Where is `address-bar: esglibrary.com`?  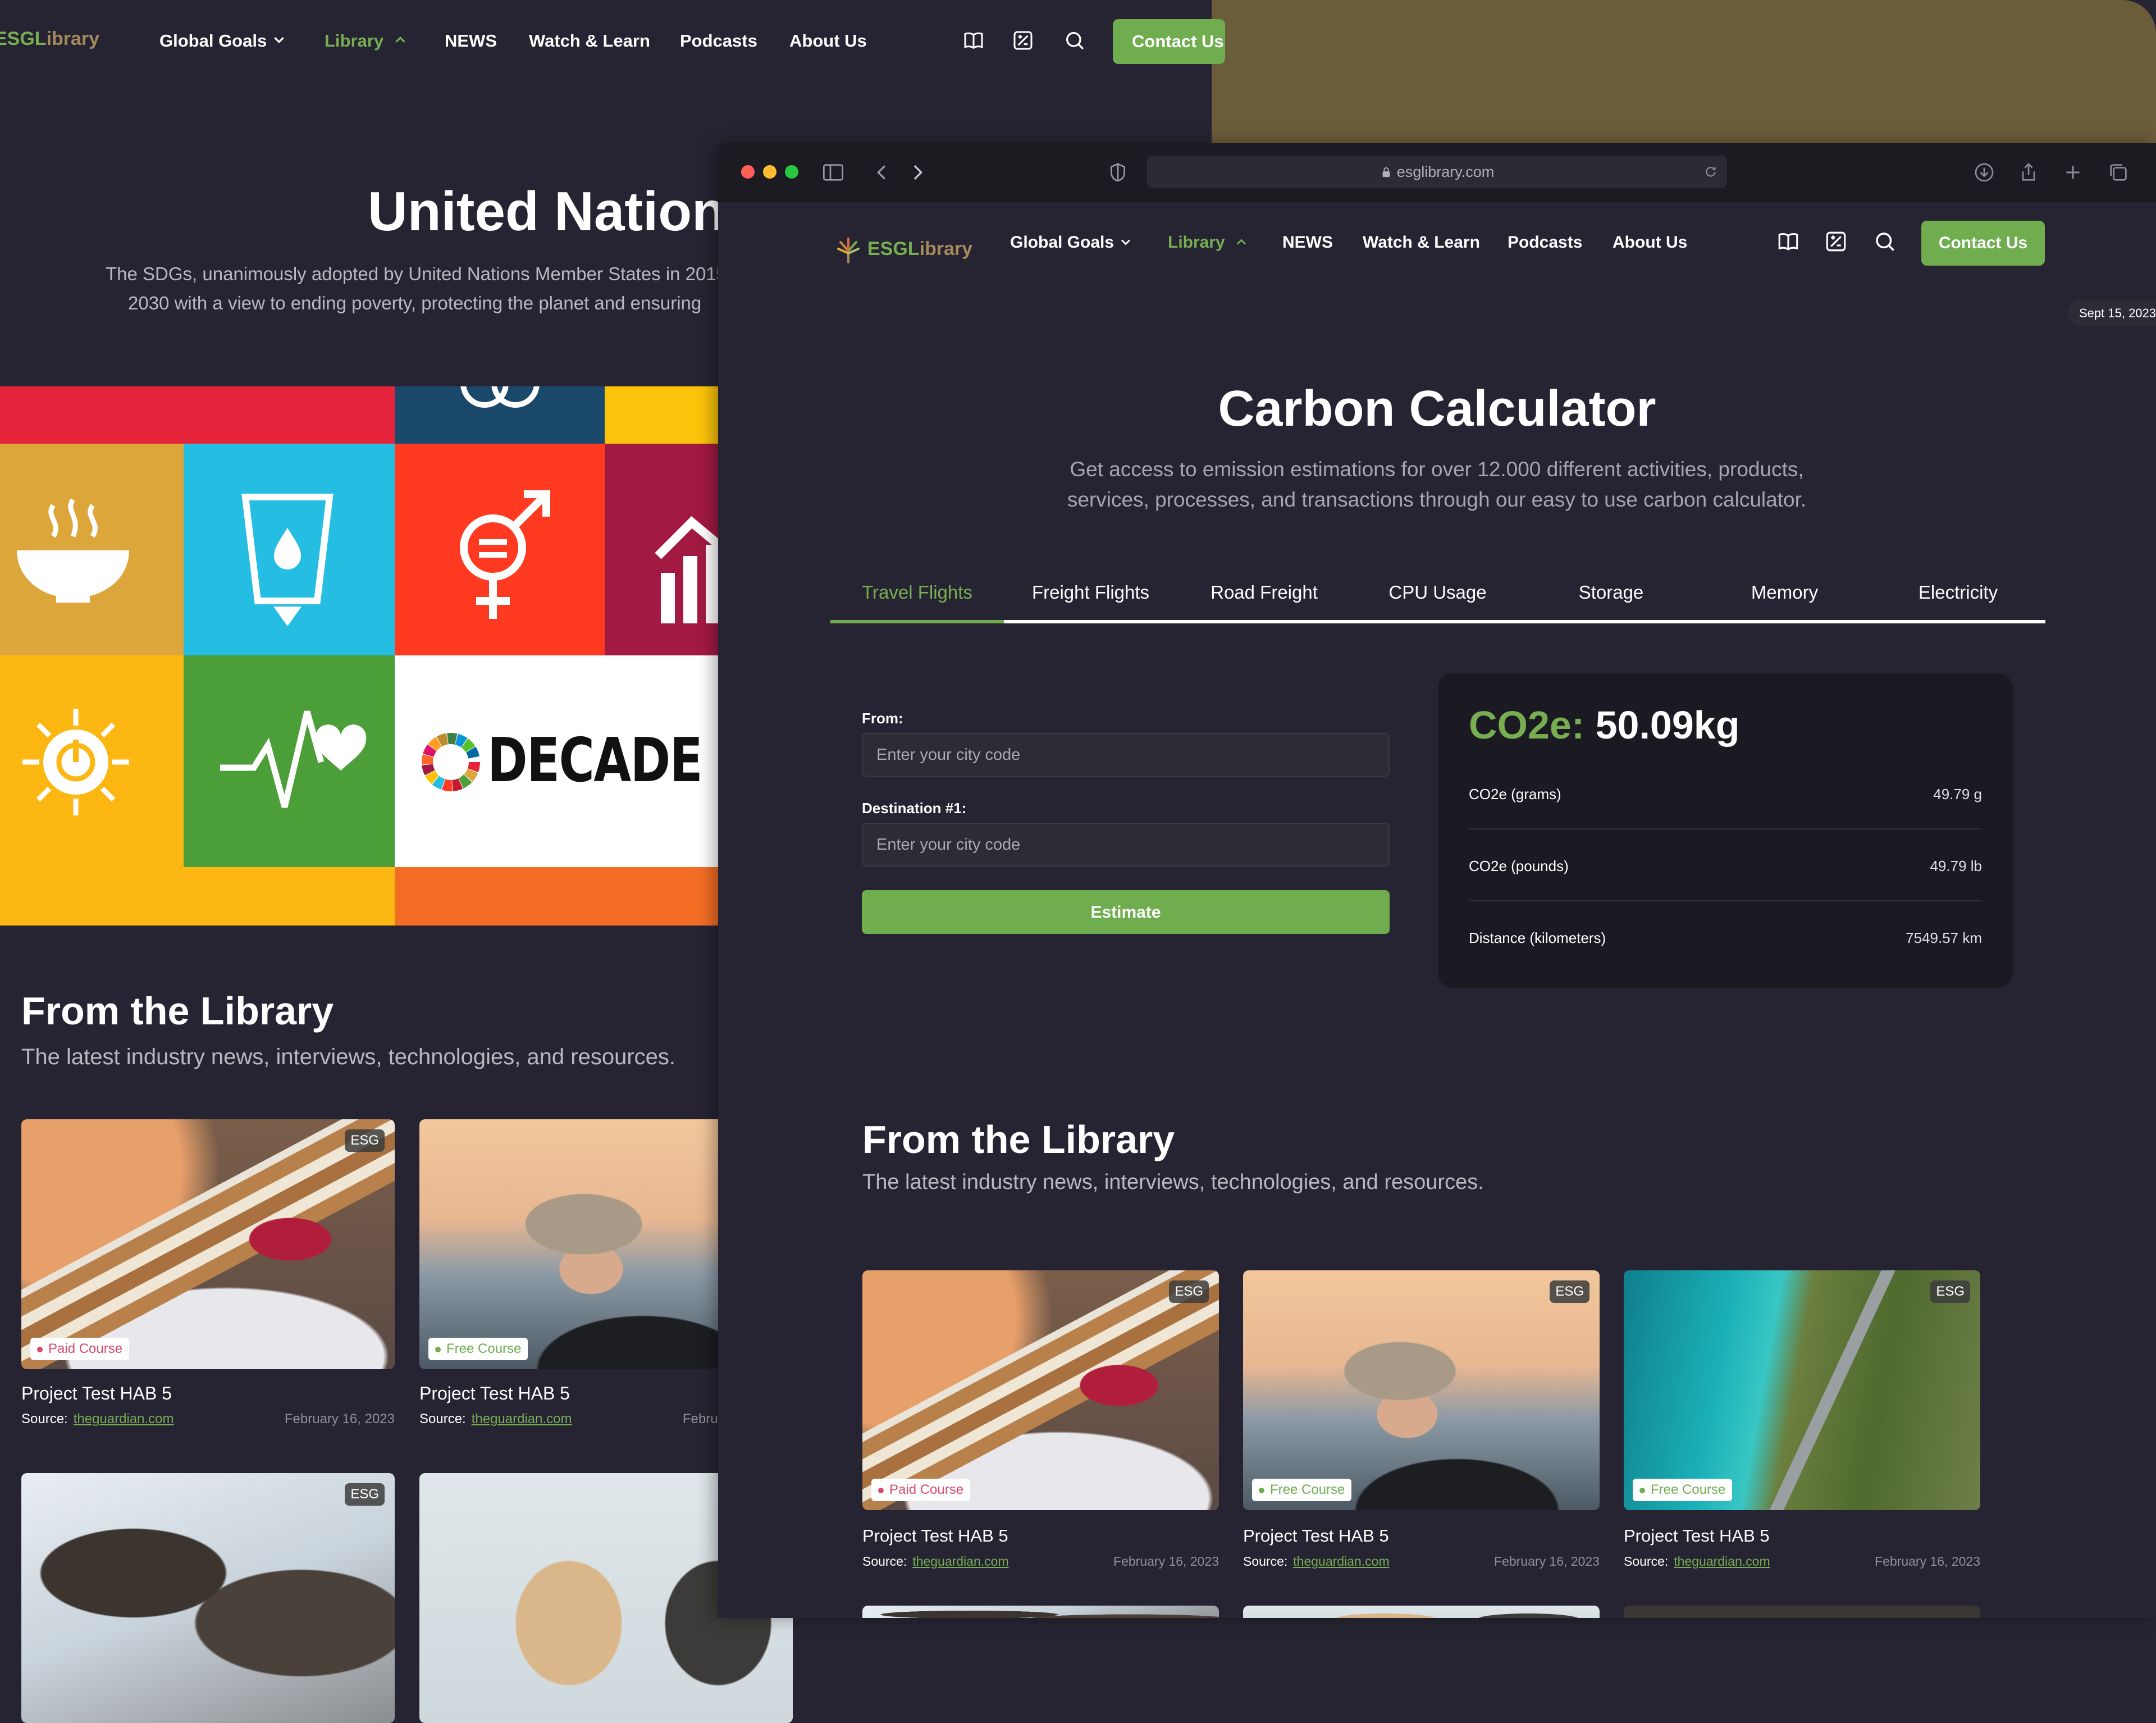
address-bar: esglibrary.com is located at coordinates (1437, 172).